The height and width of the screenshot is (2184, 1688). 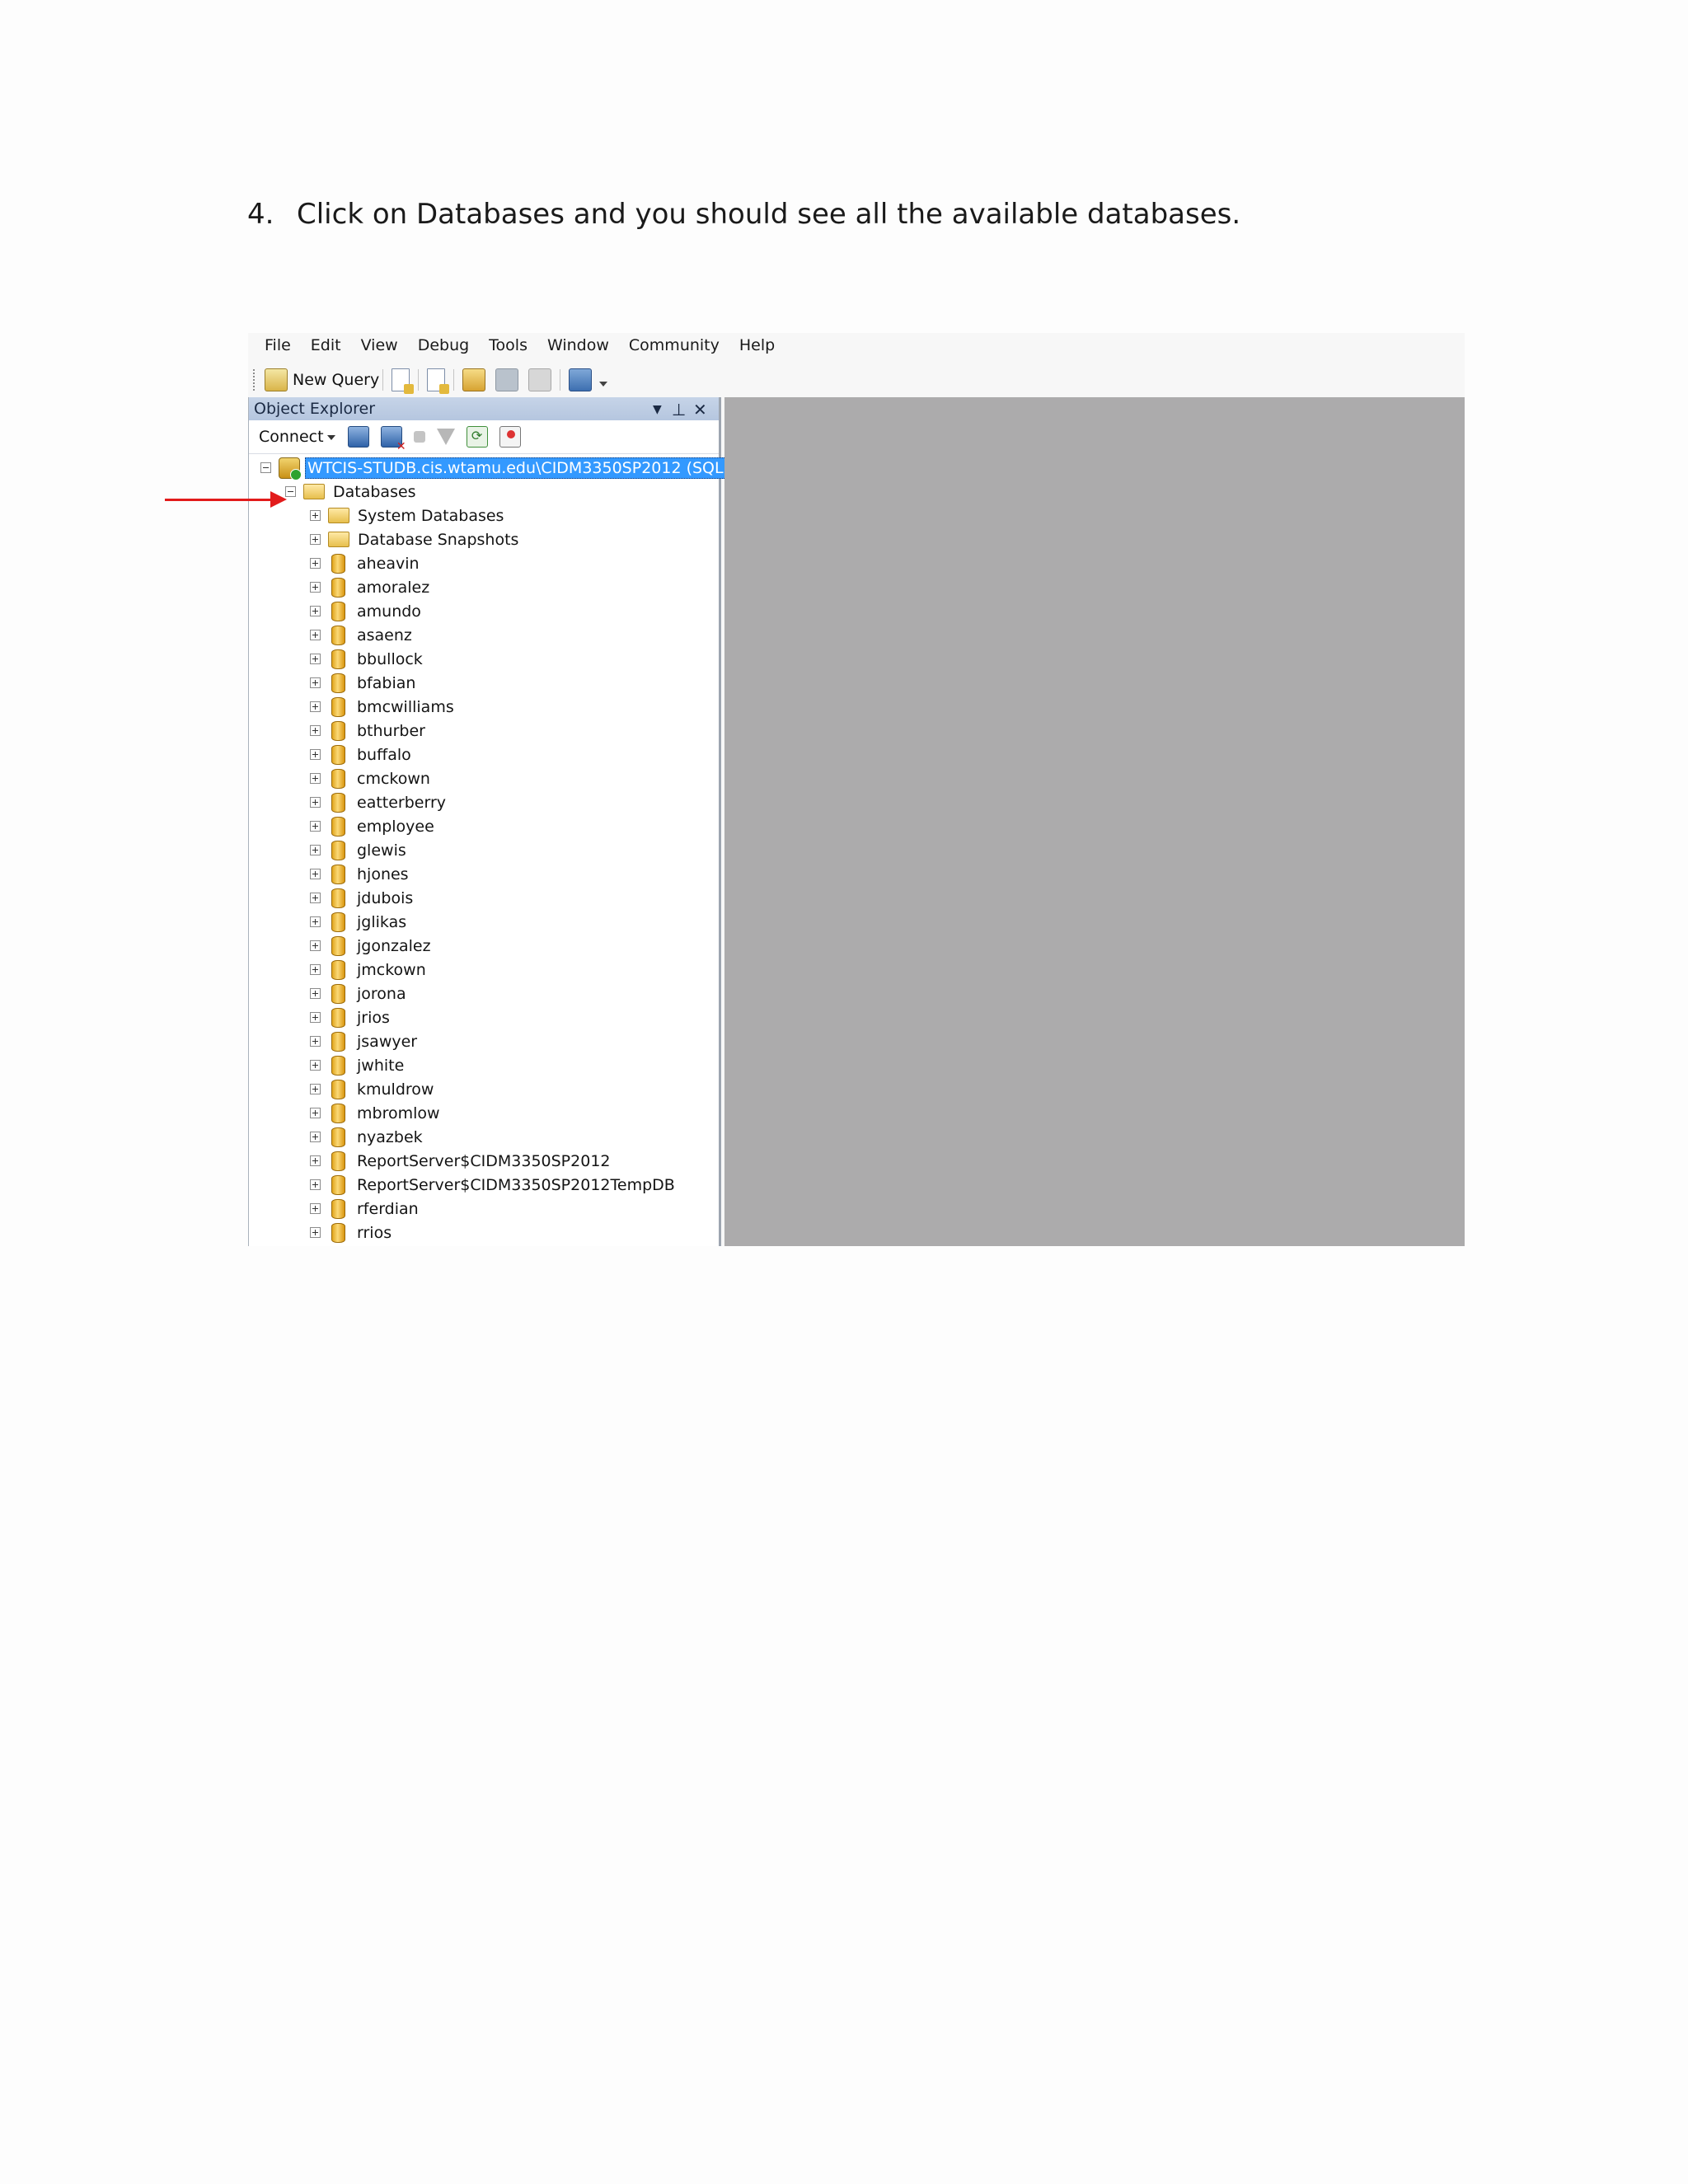 I want to click on menu-edit: Edit, so click(x=326, y=345).